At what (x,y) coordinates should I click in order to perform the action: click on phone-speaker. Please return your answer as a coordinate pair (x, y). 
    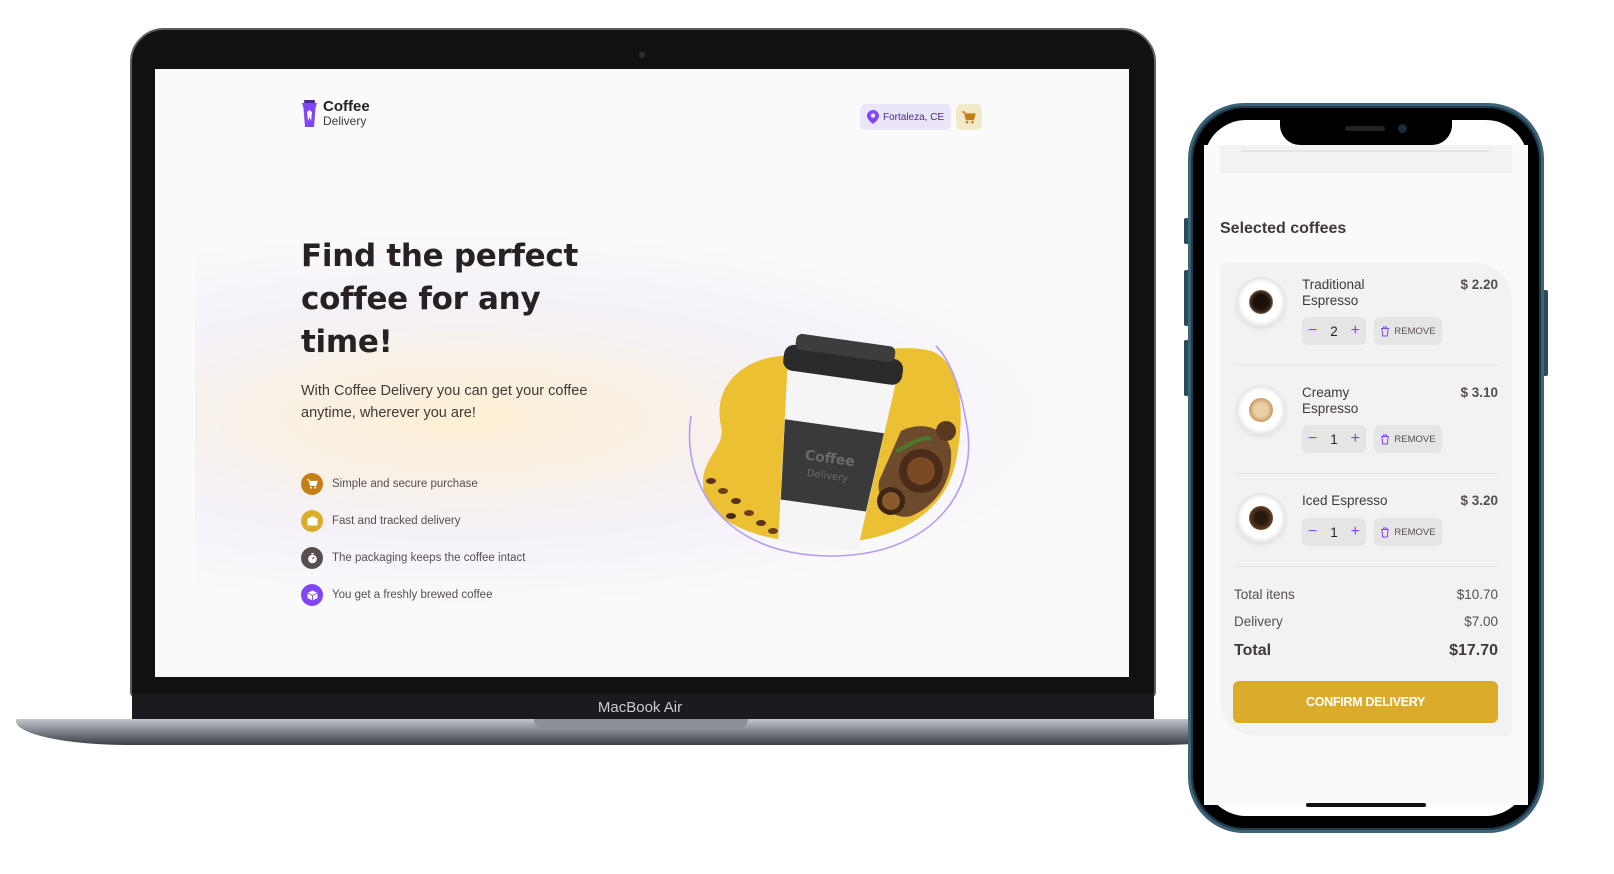
    Looking at the image, I should click on (1365, 128).